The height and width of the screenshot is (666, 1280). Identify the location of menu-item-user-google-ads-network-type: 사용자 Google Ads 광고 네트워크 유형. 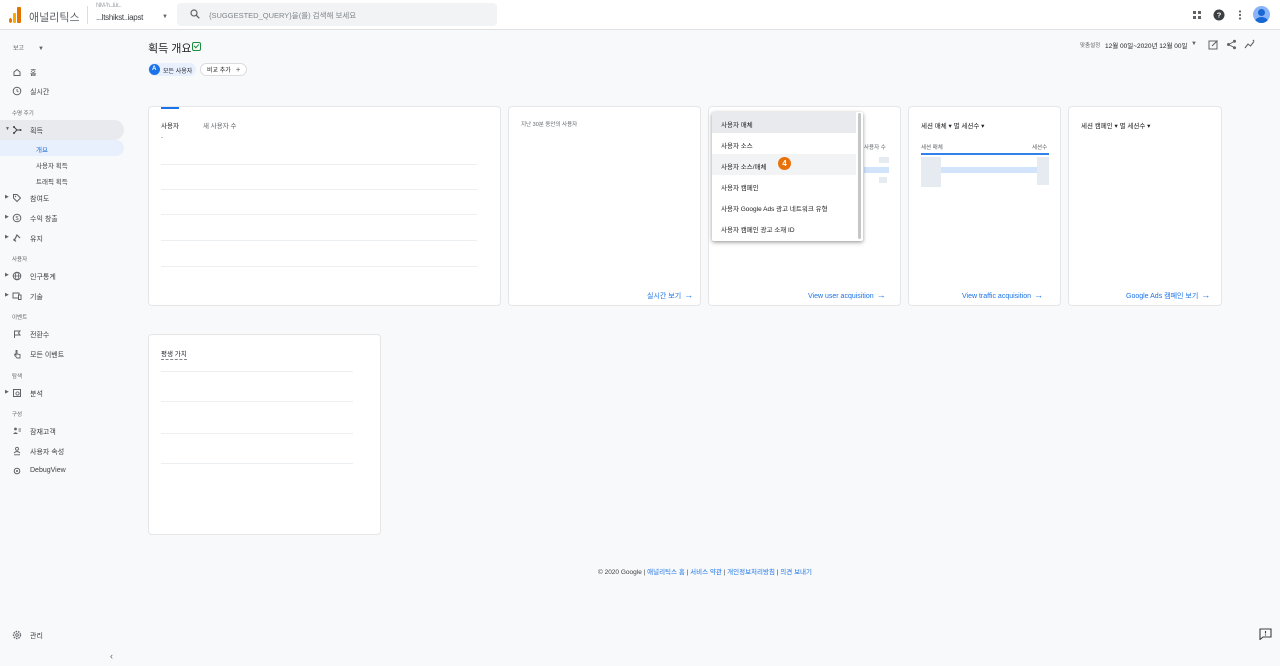
(784, 206).